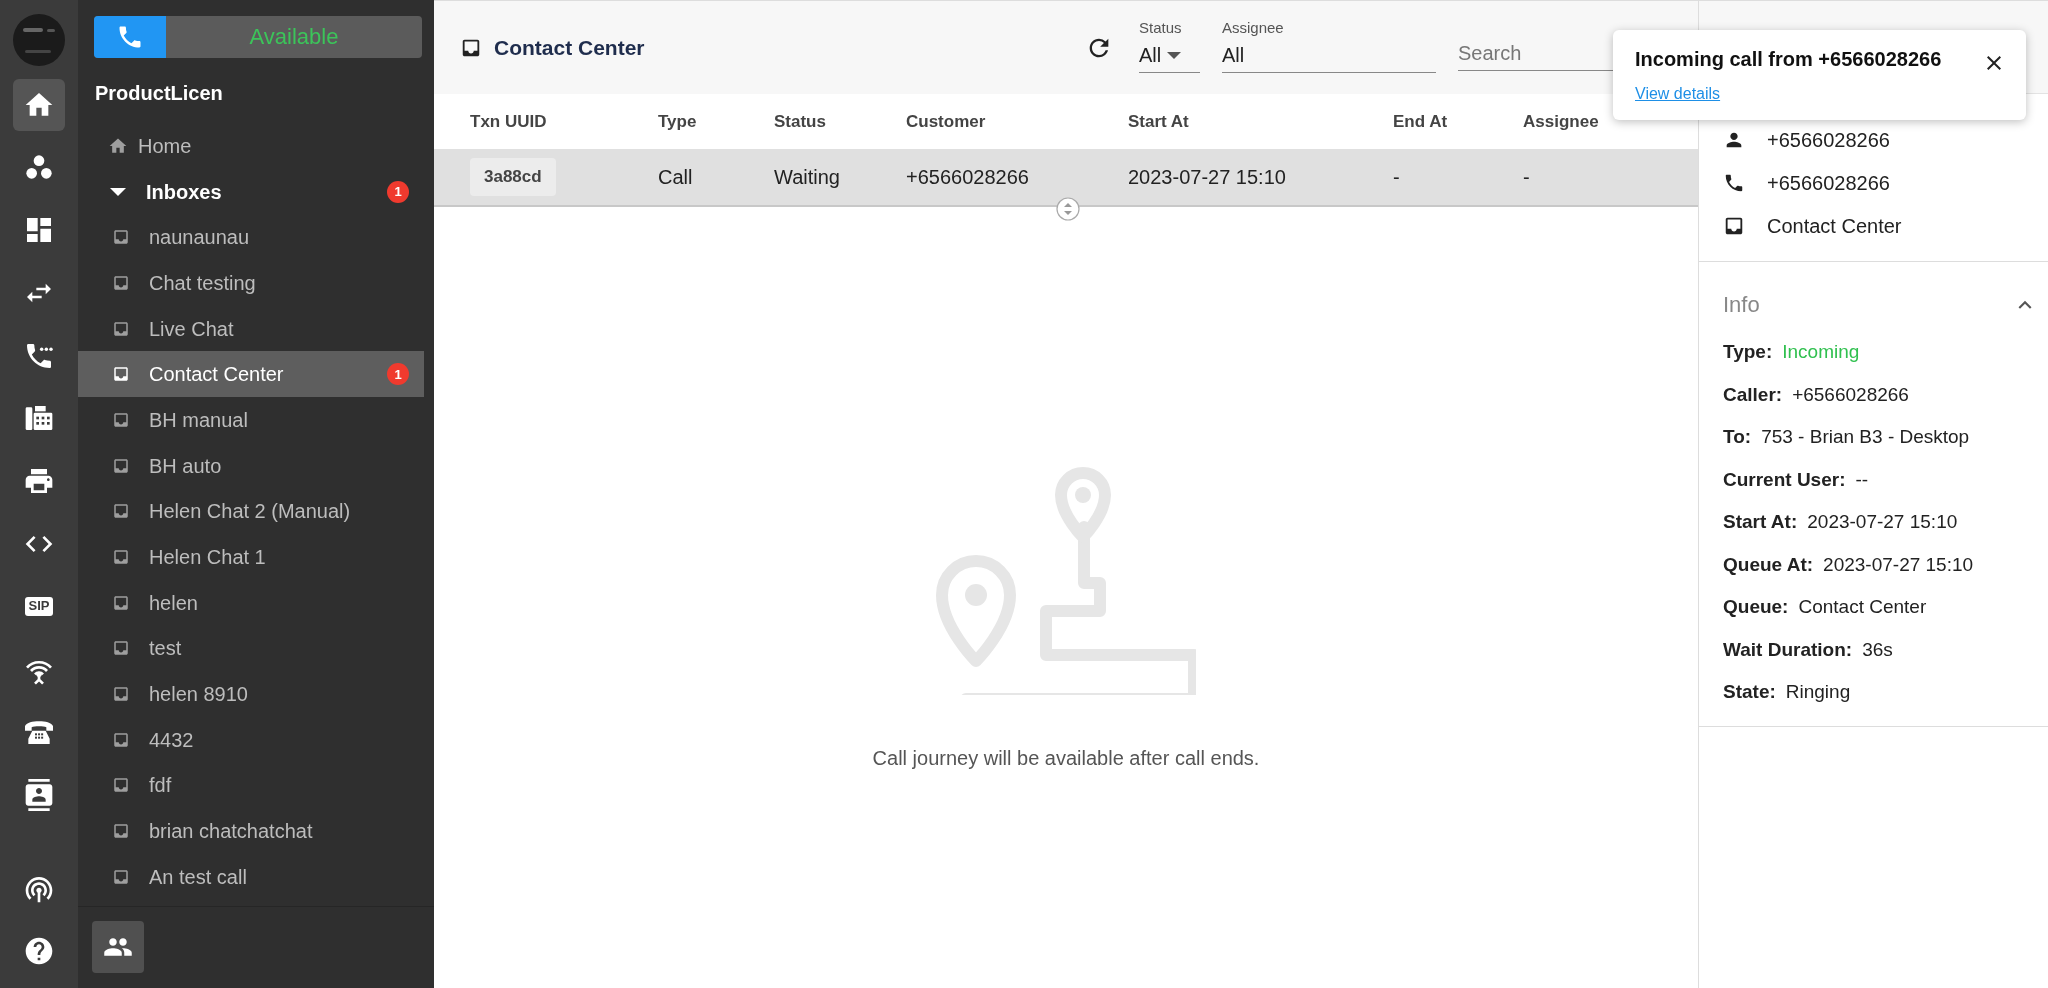  I want to click on status-select: All, so click(1169, 55).